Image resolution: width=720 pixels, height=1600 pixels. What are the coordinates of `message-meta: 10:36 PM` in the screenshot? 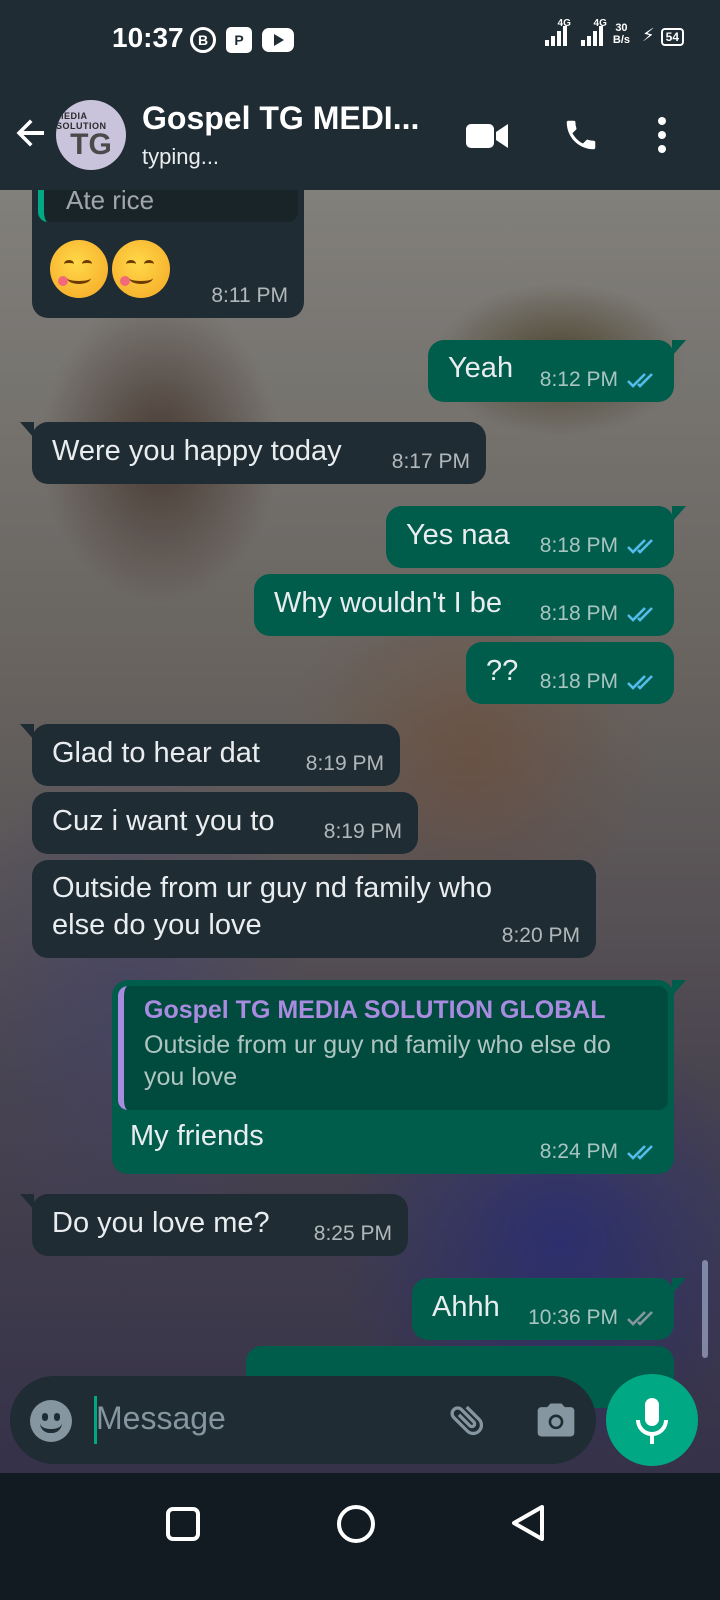 It's located at (593, 1318).